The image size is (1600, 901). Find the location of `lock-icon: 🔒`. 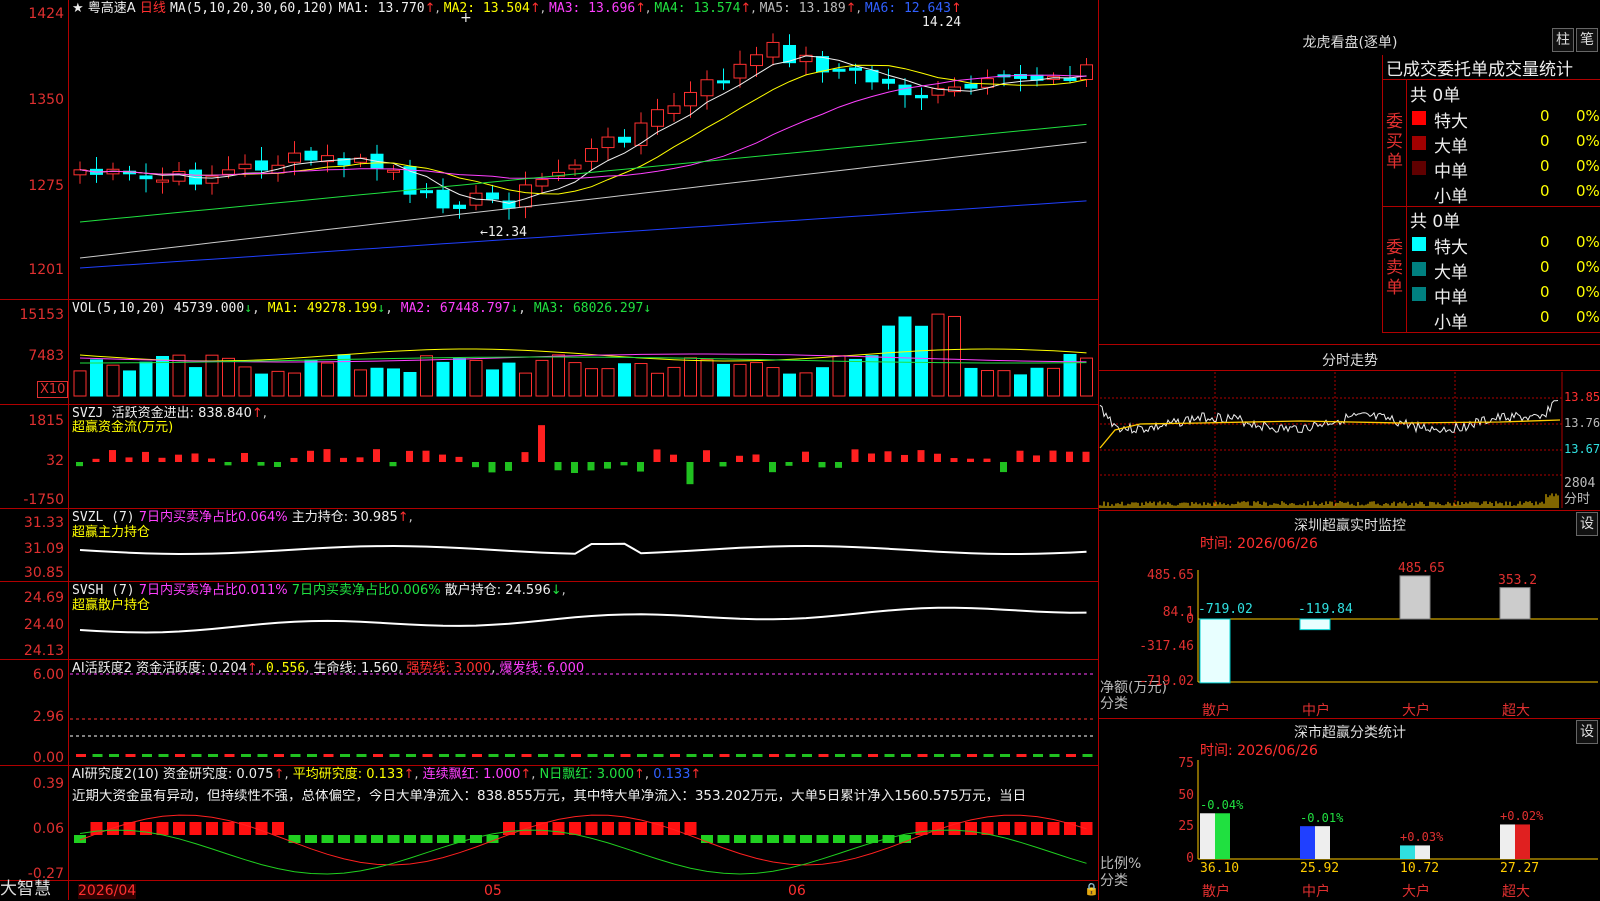

lock-icon: 🔒 is located at coordinates (1091, 889).